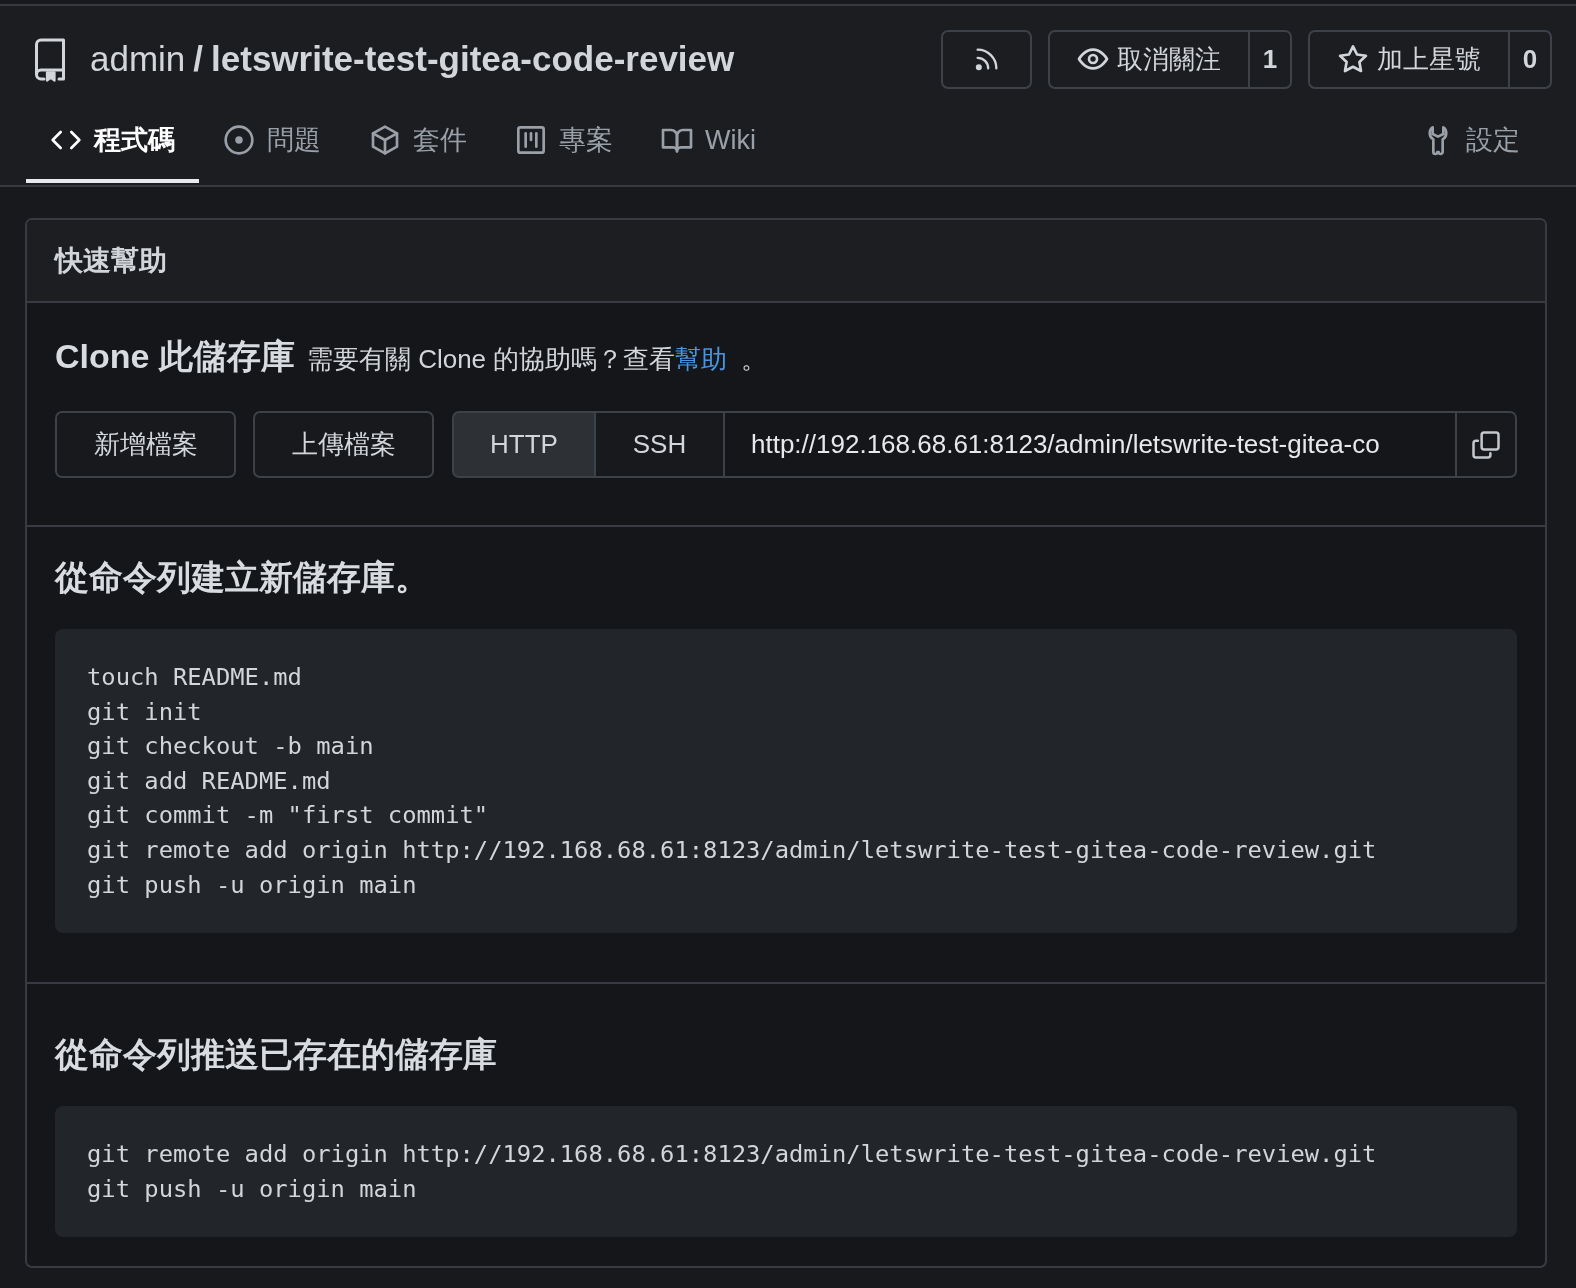 This screenshot has width=1576, height=1288. What do you see at coordinates (473, 59) in the screenshot?
I see `repo-name-link: letswrite-test-gitea-code-review` at bounding box center [473, 59].